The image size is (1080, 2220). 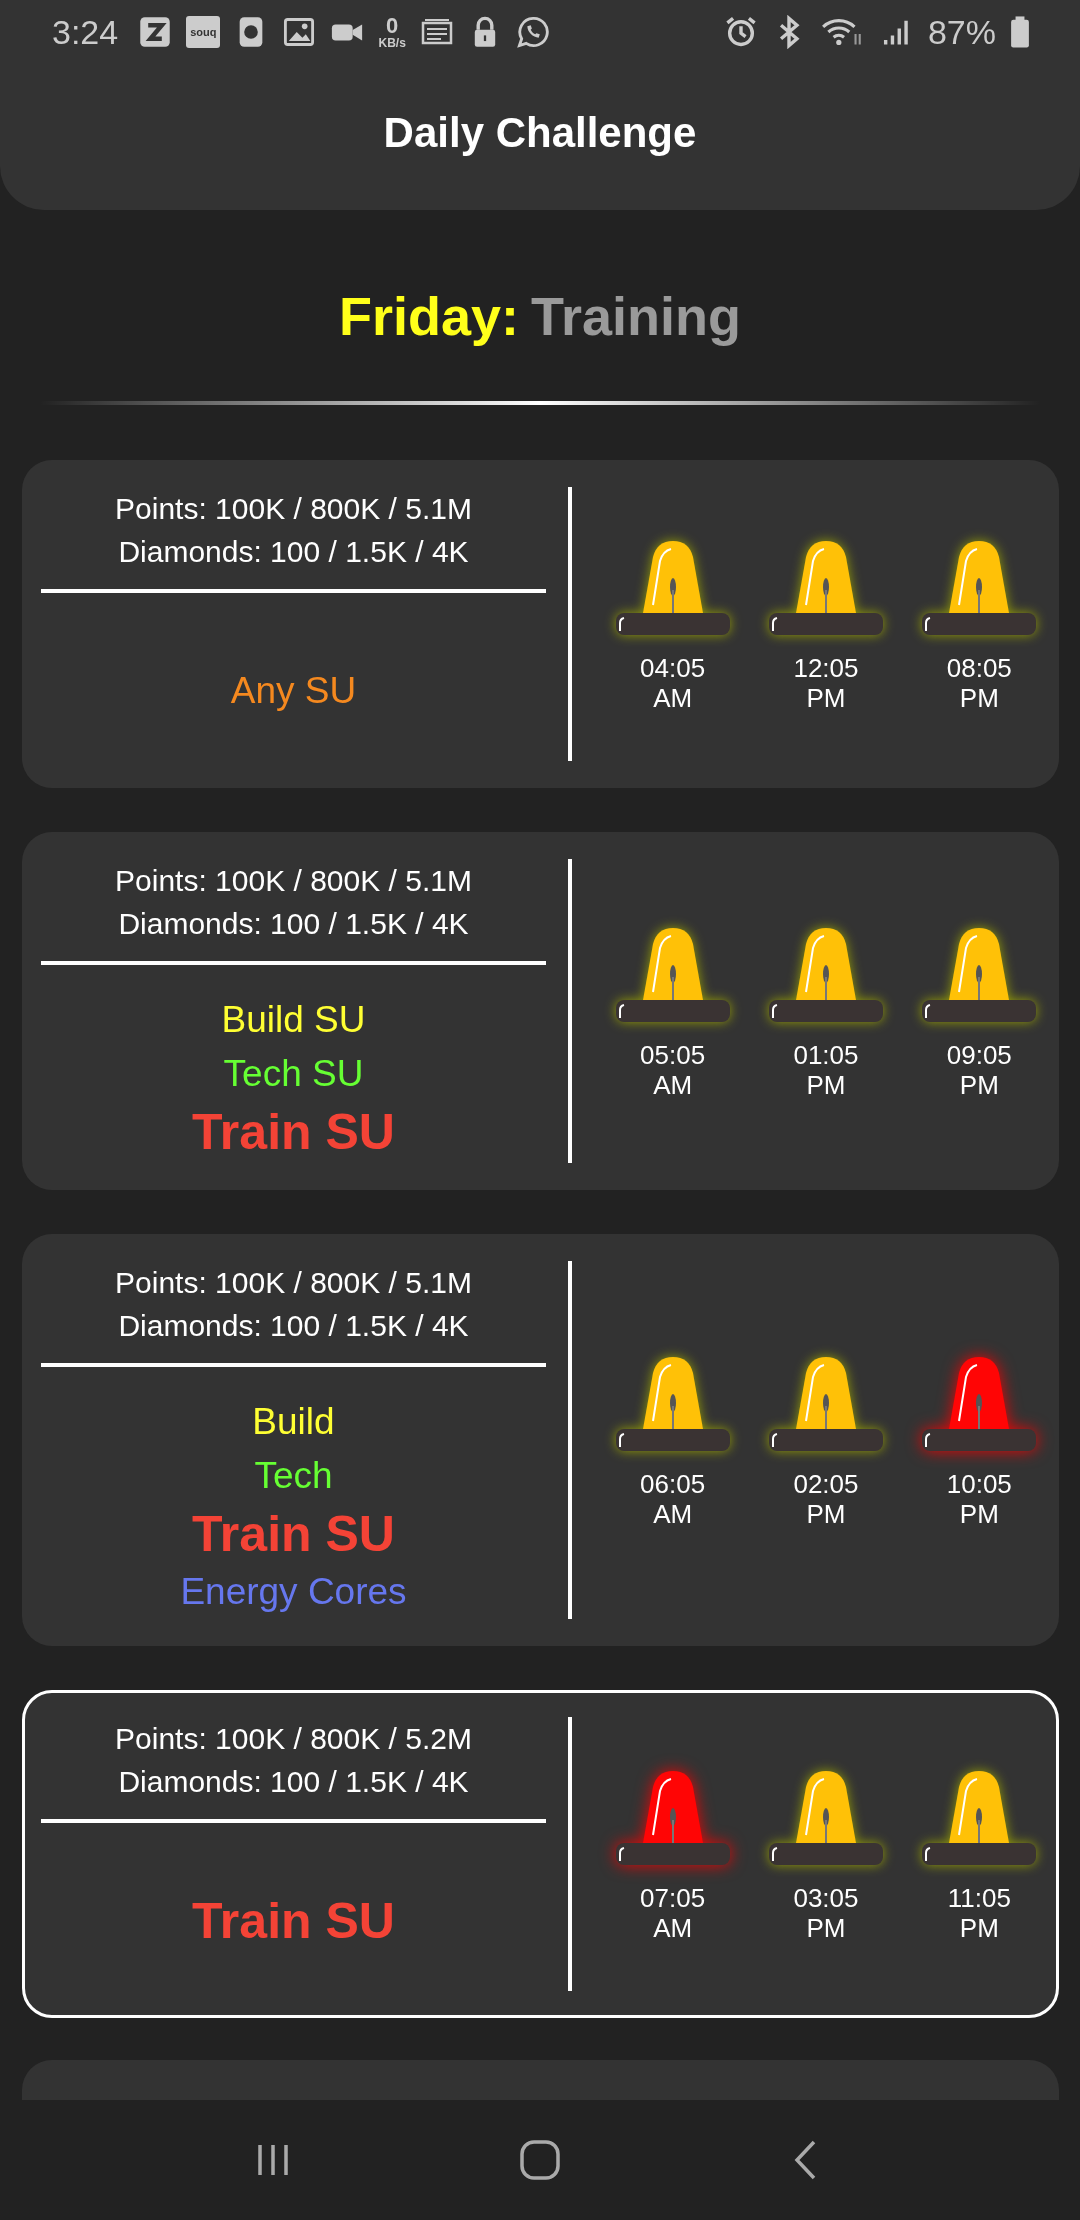 I want to click on battery-percentage: 87%, so click(x=961, y=32).